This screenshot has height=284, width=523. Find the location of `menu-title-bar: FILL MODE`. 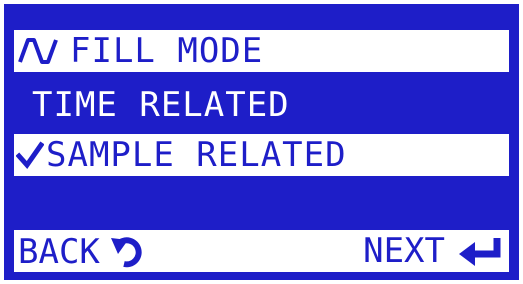

menu-title-bar: FILL MODE is located at coordinates (261, 51).